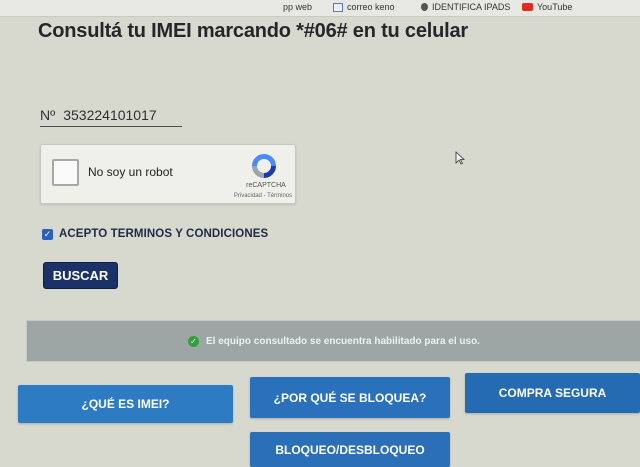 This screenshot has width=640, height=467. I want to click on imei-input: Nº 353224101017, so click(111, 115).